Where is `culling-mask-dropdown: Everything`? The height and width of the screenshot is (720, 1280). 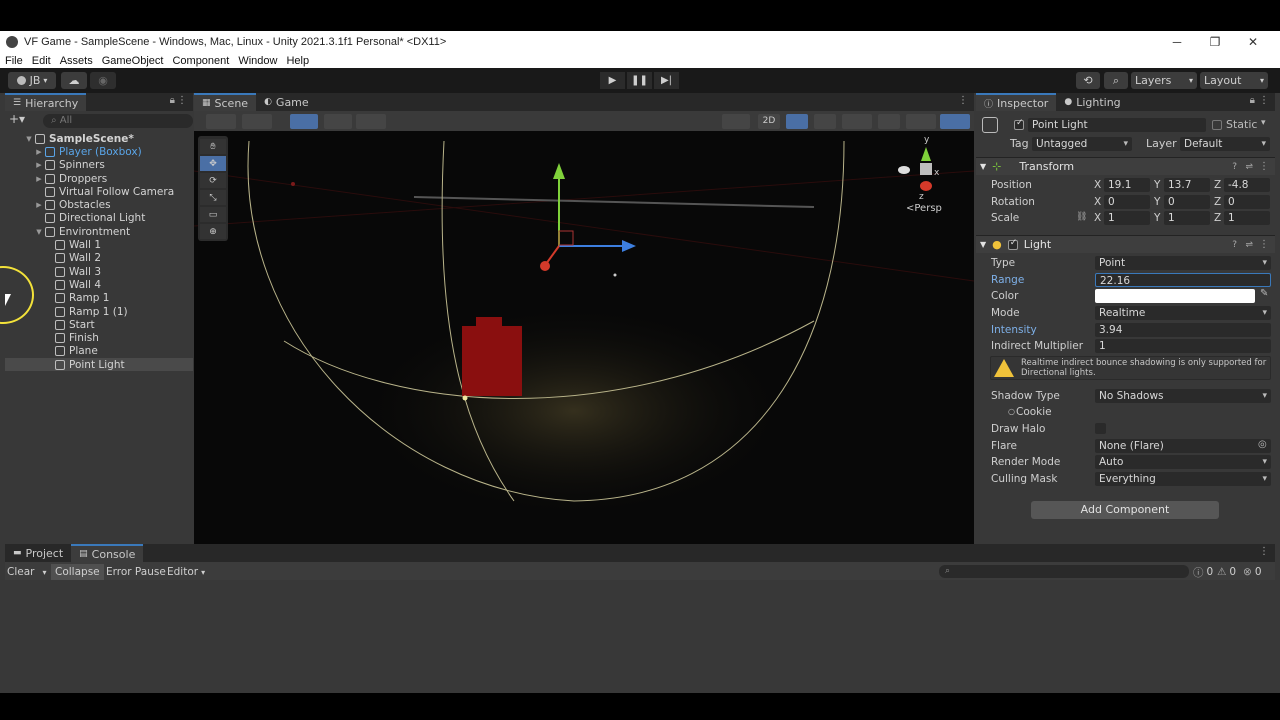 culling-mask-dropdown: Everything is located at coordinates (1183, 479).